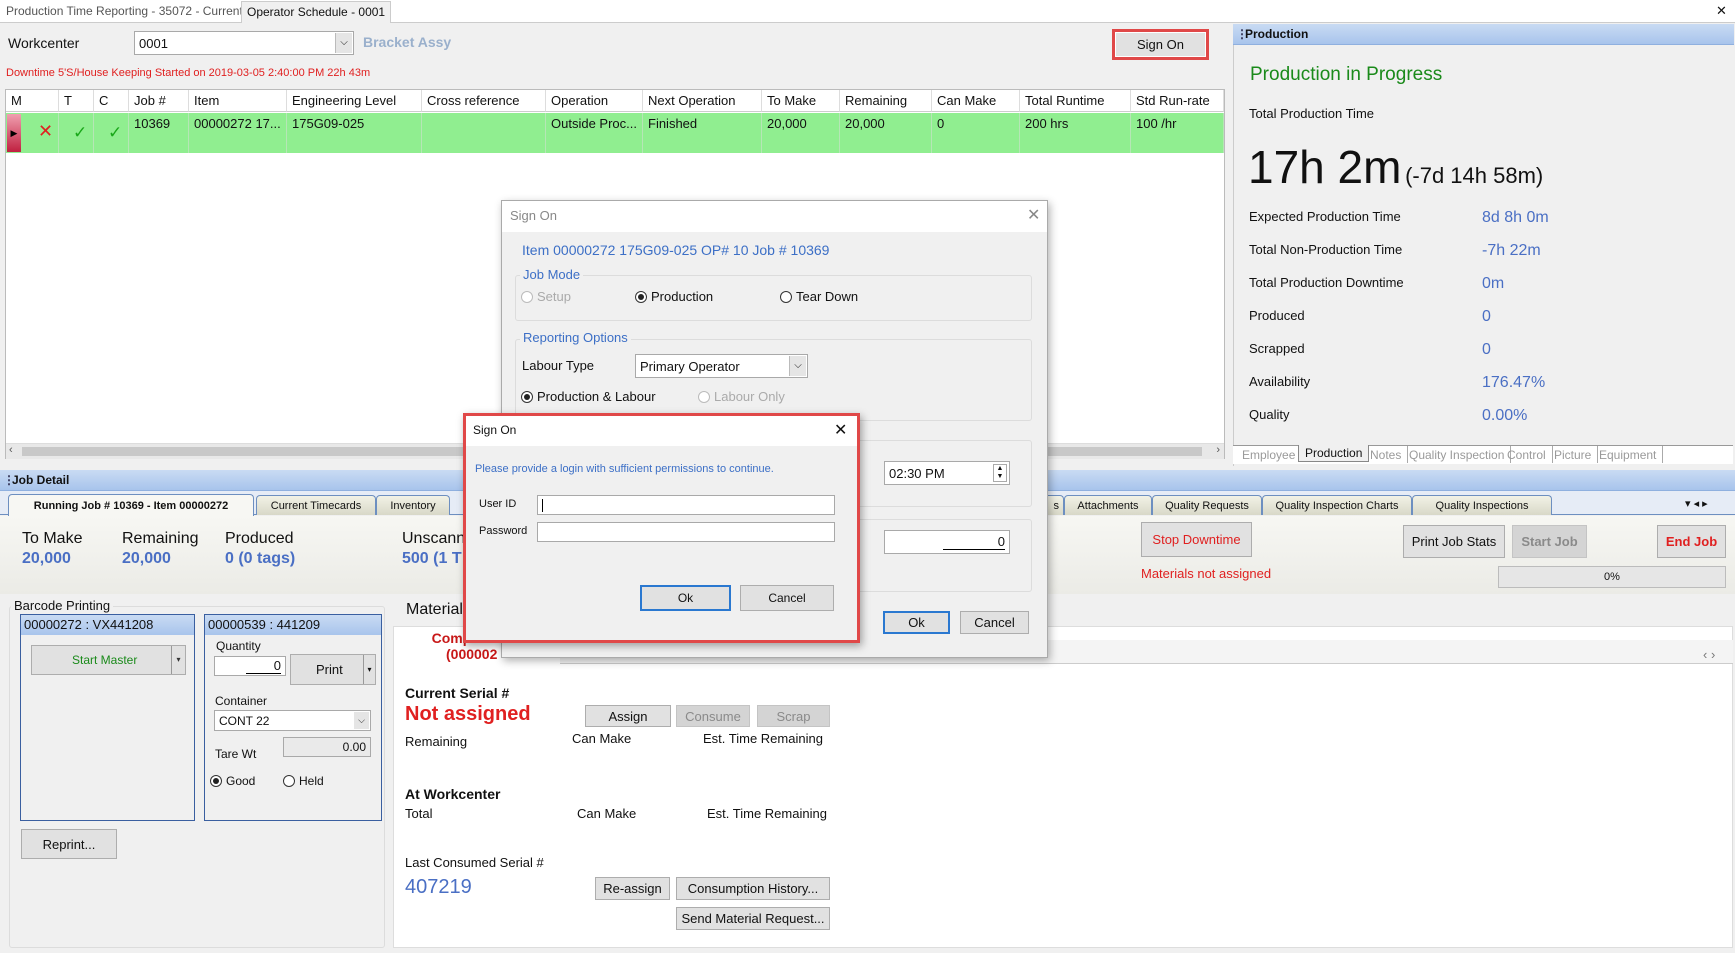 The height and width of the screenshot is (953, 1735). What do you see at coordinates (316, 12) in the screenshot?
I see `window-tab-operator-schedule: Operator Schedule - 0001` at bounding box center [316, 12].